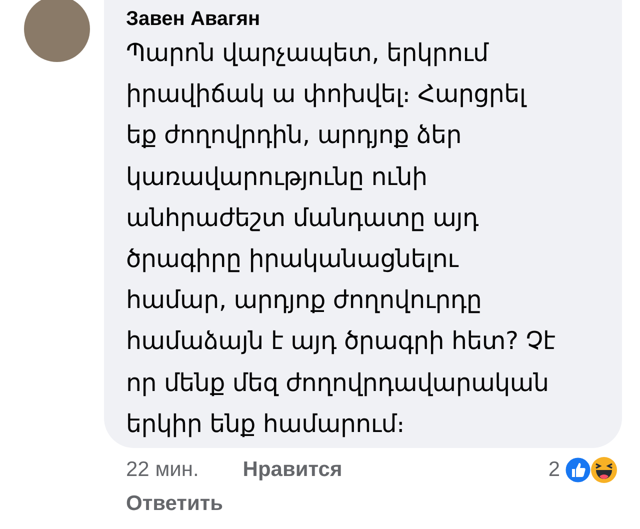  What do you see at coordinates (175, 504) in the screenshot?
I see `reply-button: Ответить` at bounding box center [175, 504].